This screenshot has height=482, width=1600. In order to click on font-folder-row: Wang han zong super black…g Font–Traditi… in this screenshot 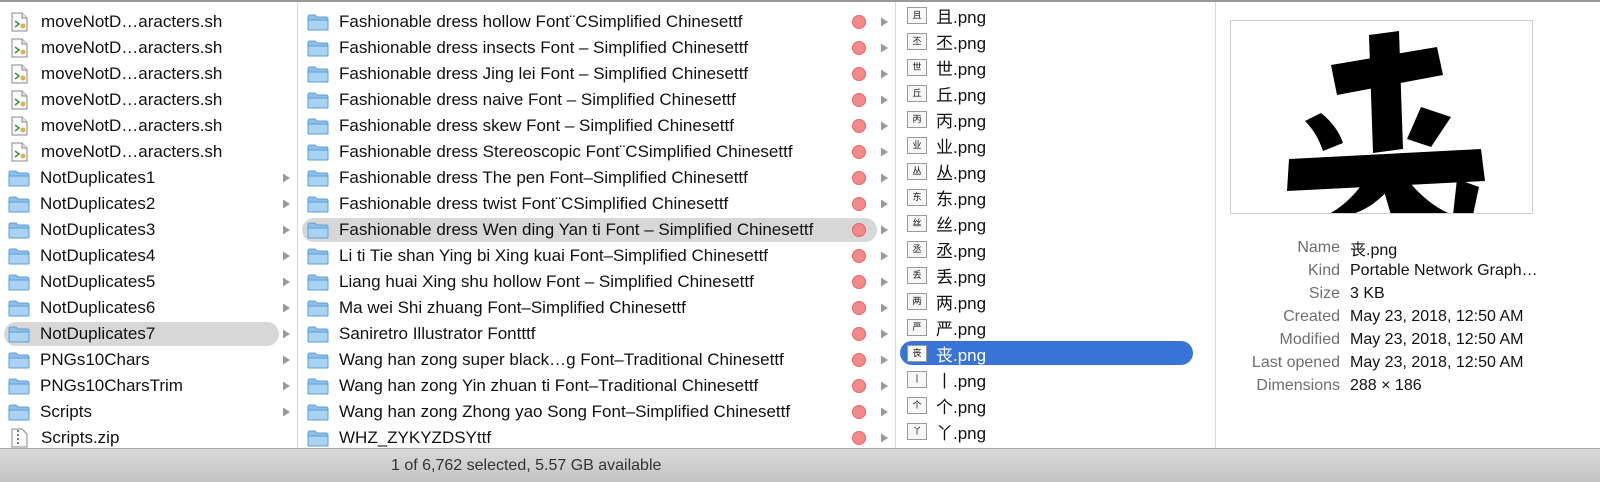, I will do `click(596, 360)`.